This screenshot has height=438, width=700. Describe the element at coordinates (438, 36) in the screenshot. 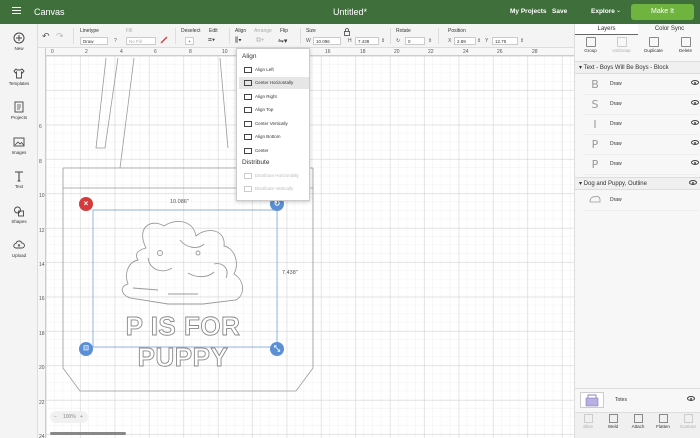

I see `divider` at that location.